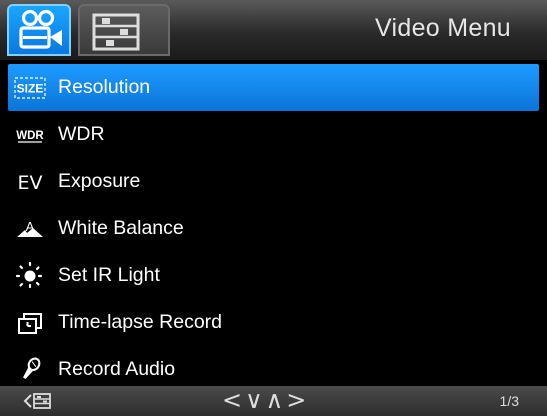  I want to click on time-lapse-icon, so click(30, 323).